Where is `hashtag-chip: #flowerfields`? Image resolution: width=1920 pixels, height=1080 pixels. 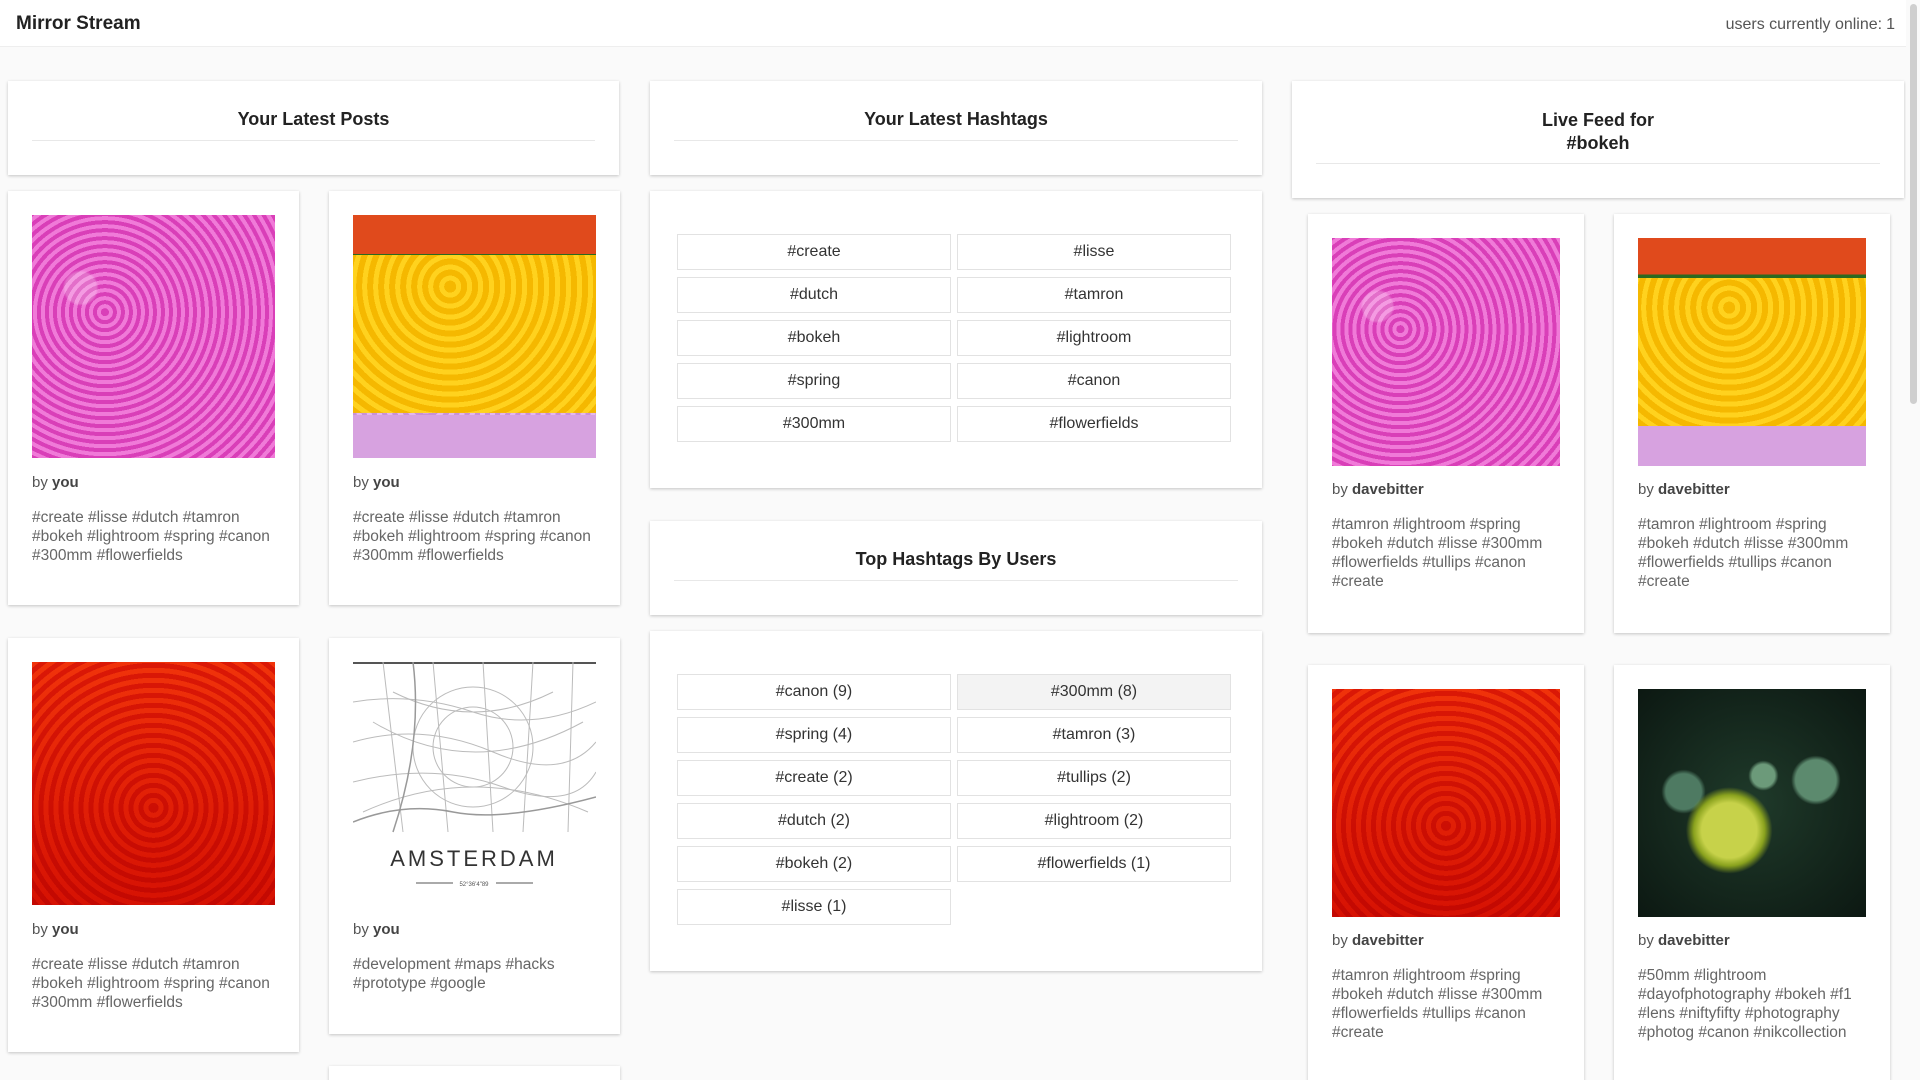 hashtag-chip: #flowerfields is located at coordinates (1094, 424).